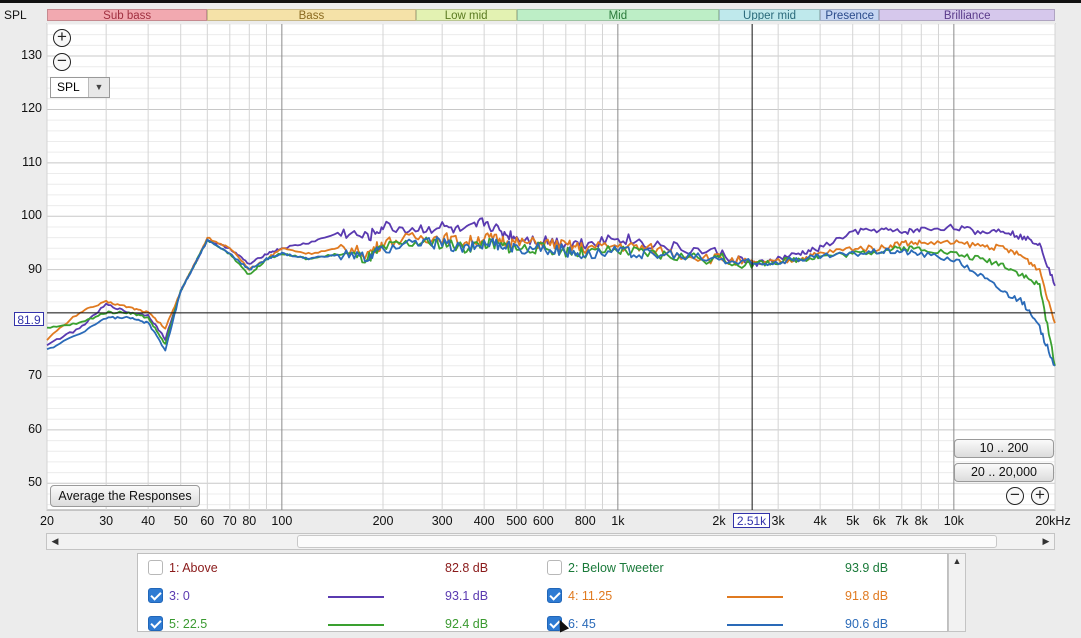  Describe the element at coordinates (467, 596) in the screenshot. I see `legend-level-3: 93.1 dB` at that location.